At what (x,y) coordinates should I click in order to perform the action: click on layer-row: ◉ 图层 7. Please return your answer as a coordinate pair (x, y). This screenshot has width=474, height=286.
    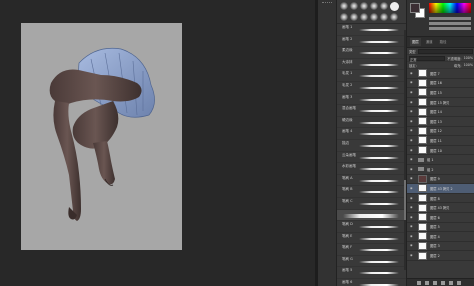
    Looking at the image, I should click on (440, 74).